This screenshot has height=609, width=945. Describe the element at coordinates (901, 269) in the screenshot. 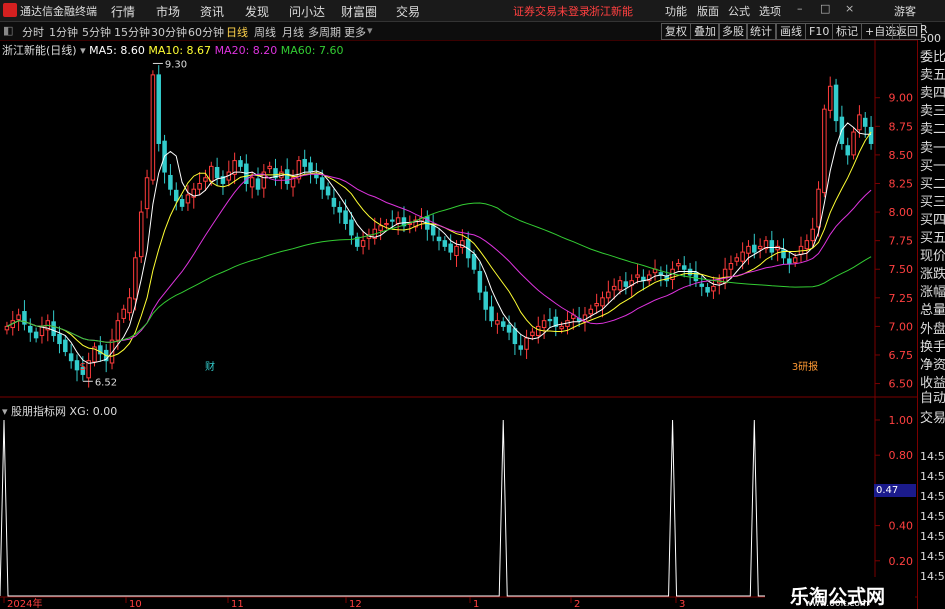

I see `price-tick-label: 7.50` at that location.